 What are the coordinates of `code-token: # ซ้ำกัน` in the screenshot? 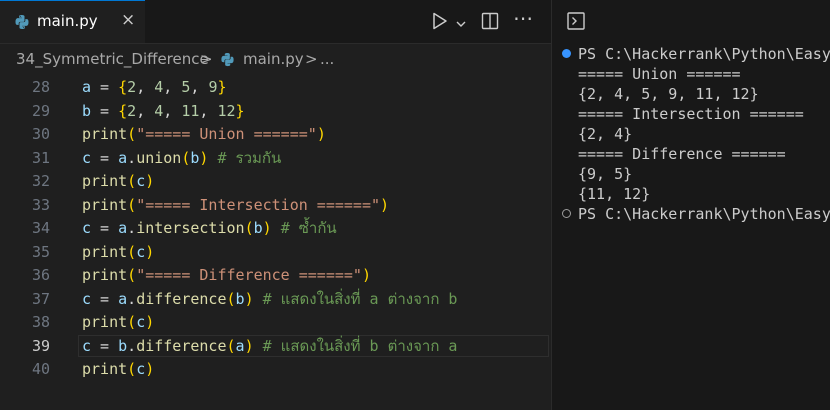 It's located at (308, 228).